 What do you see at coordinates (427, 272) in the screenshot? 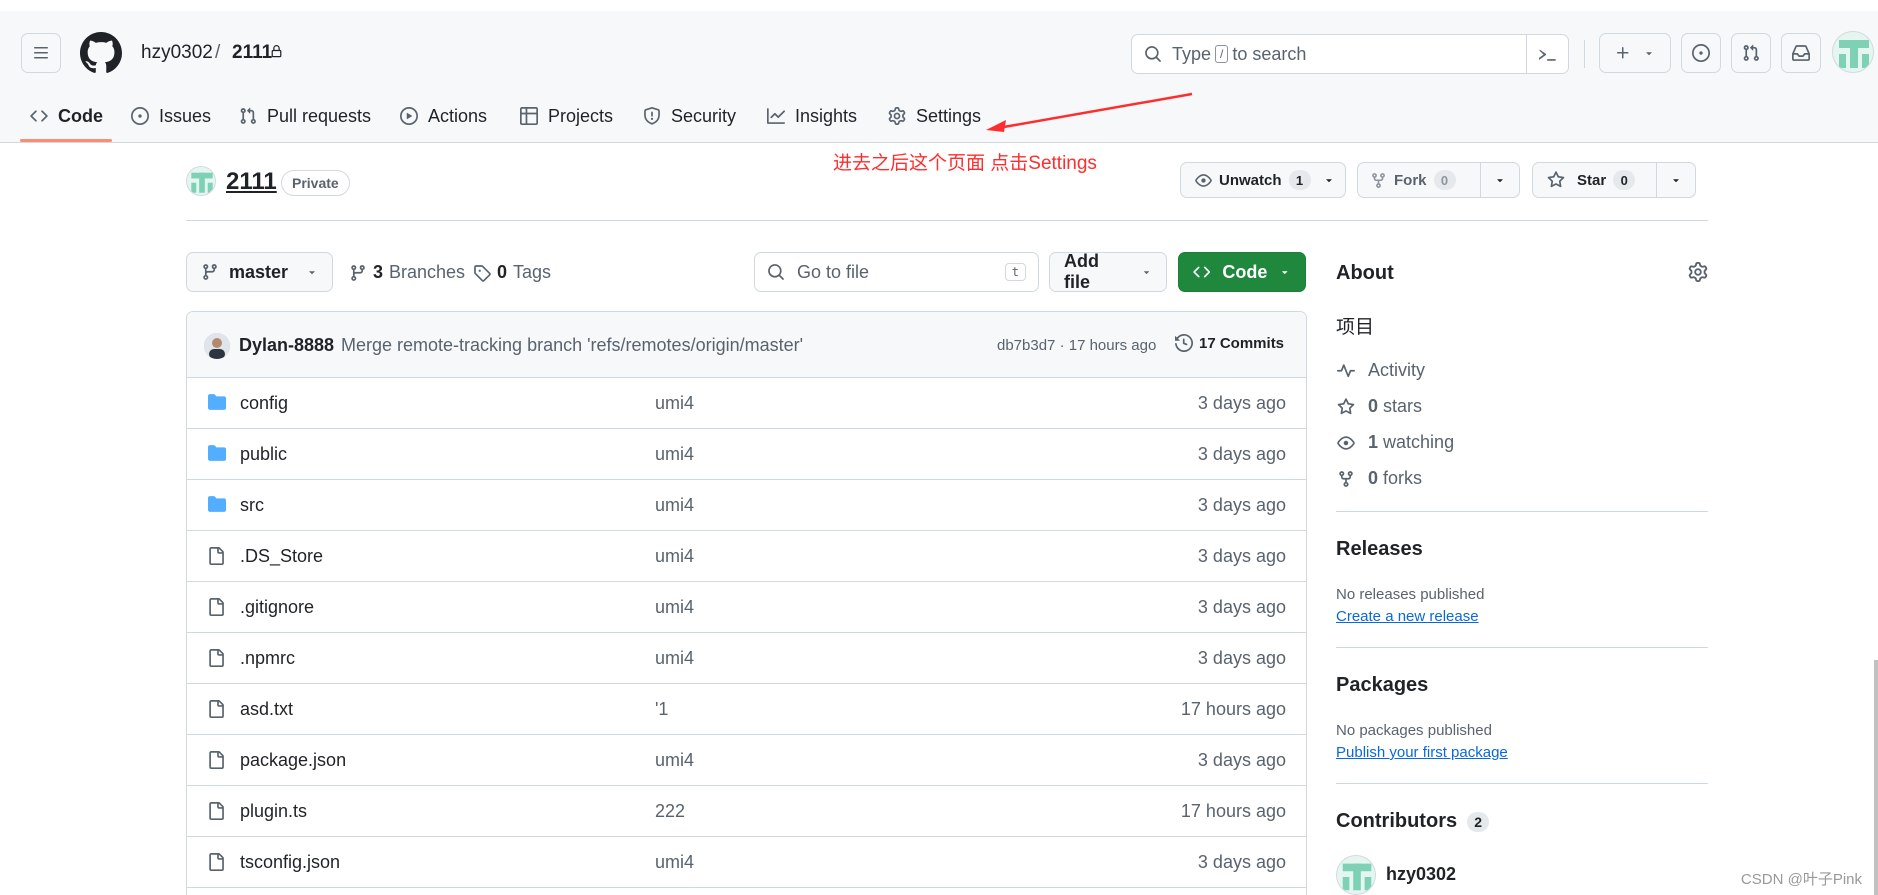
I see `branches-label: Branches` at bounding box center [427, 272].